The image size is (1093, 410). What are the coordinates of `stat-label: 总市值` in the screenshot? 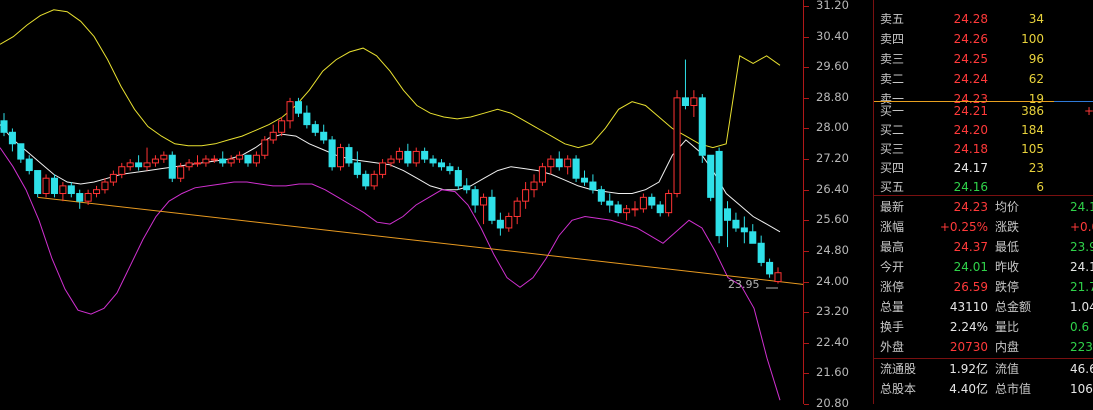 It's located at (1013, 389).